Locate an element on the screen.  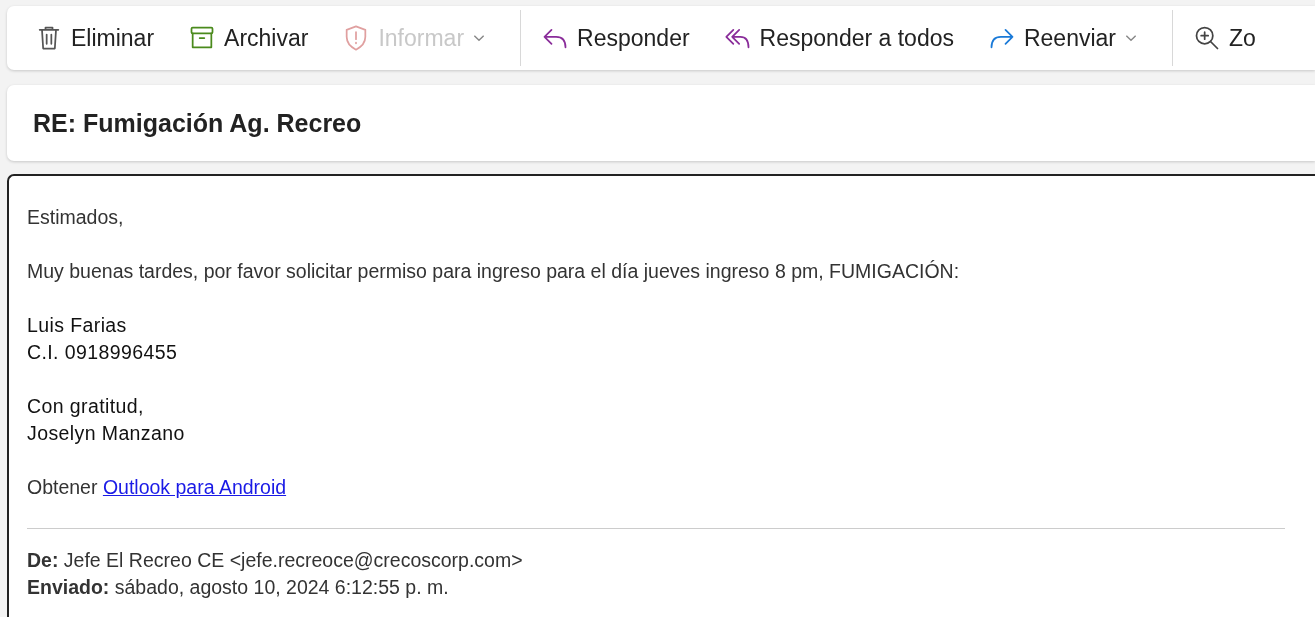
body-text: Joselyn Manzano is located at coordinates (106, 433).